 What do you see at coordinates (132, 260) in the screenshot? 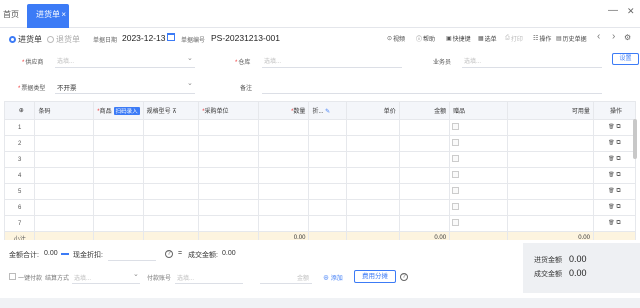
I see `cash-discount-input` at bounding box center [132, 260].